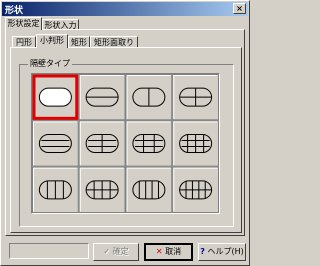 Image resolution: width=320 pixels, height=266 pixels. What do you see at coordinates (79, 42) in the screenshot?
I see `tab-label: 矩形` at bounding box center [79, 42].